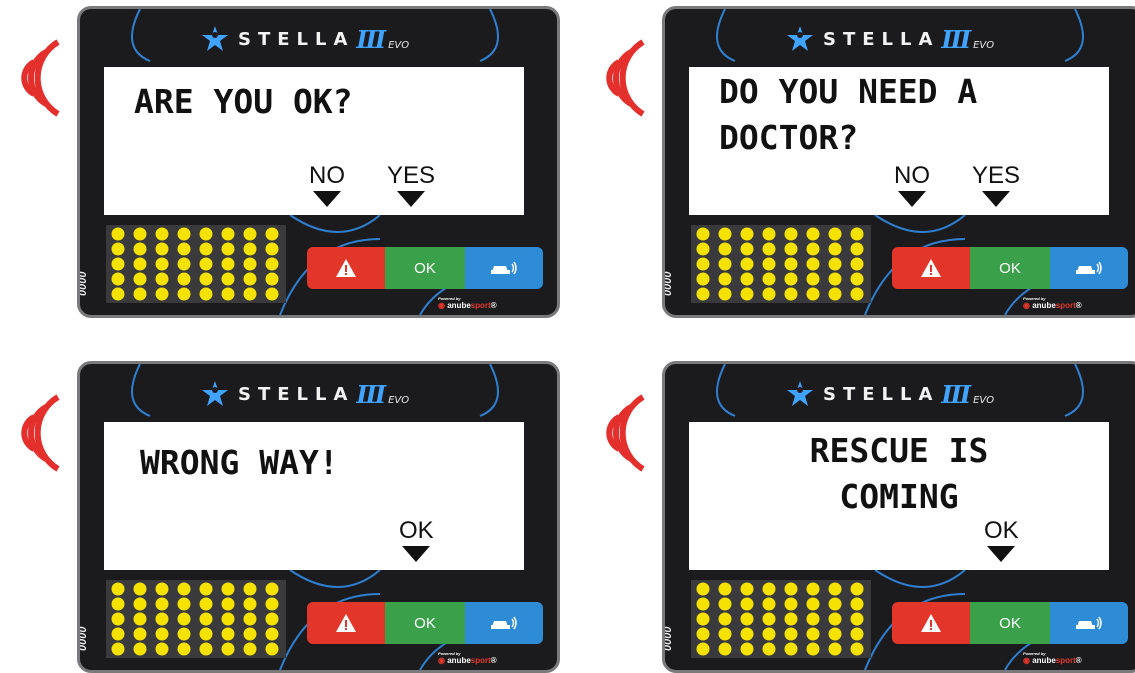 The image size is (1135, 673). What do you see at coordinates (371, 39) in the screenshot?
I see `brand-roman: III` at bounding box center [371, 39].